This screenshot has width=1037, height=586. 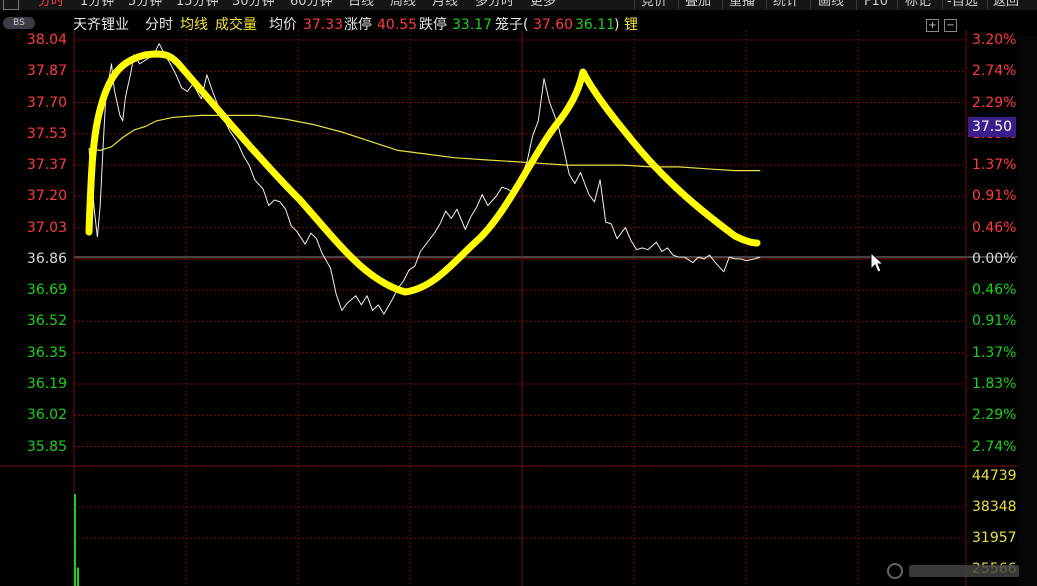 What do you see at coordinates (994, 40) in the screenshot?
I see `percent-axis-label: 3.20%` at bounding box center [994, 40].